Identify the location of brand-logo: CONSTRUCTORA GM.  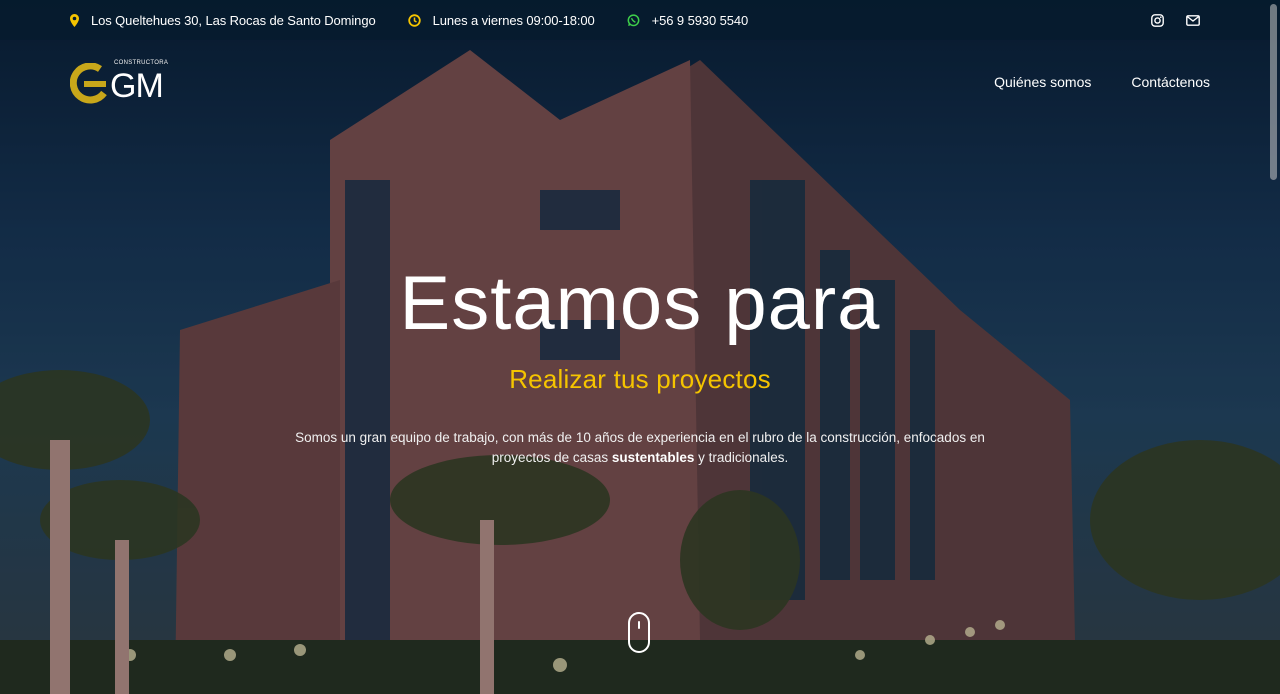
(119, 83).